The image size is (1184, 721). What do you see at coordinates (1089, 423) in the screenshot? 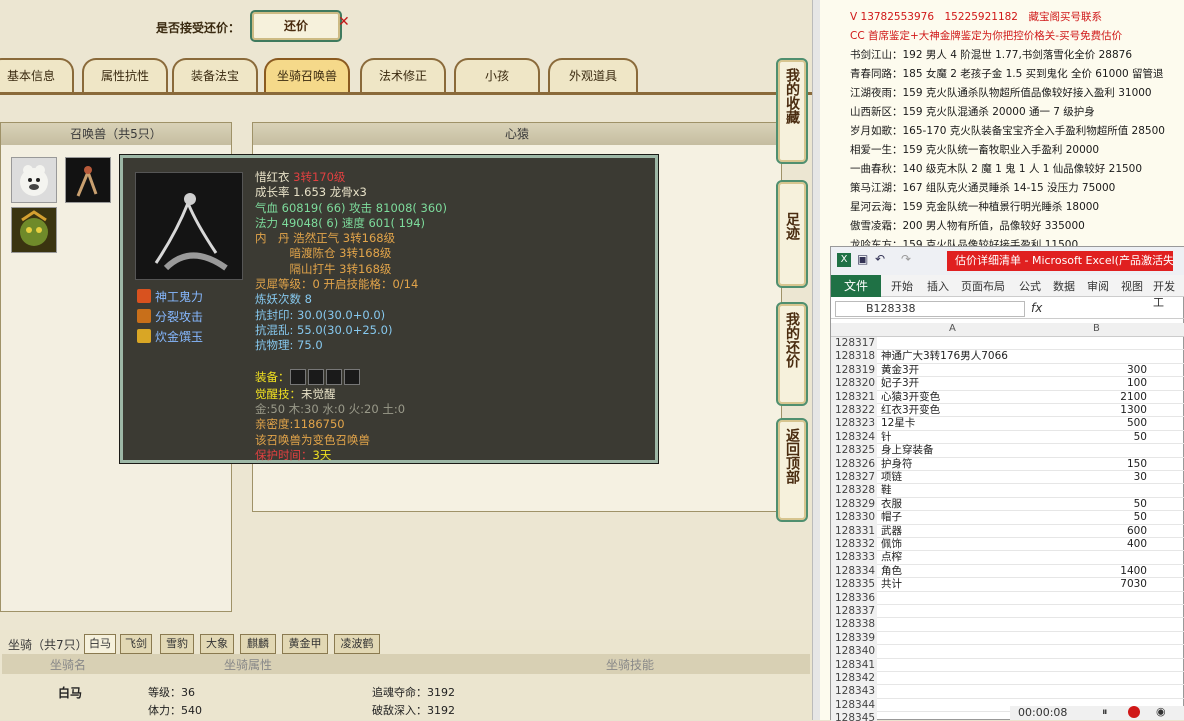
I see `cell-b: 500` at bounding box center [1089, 423].